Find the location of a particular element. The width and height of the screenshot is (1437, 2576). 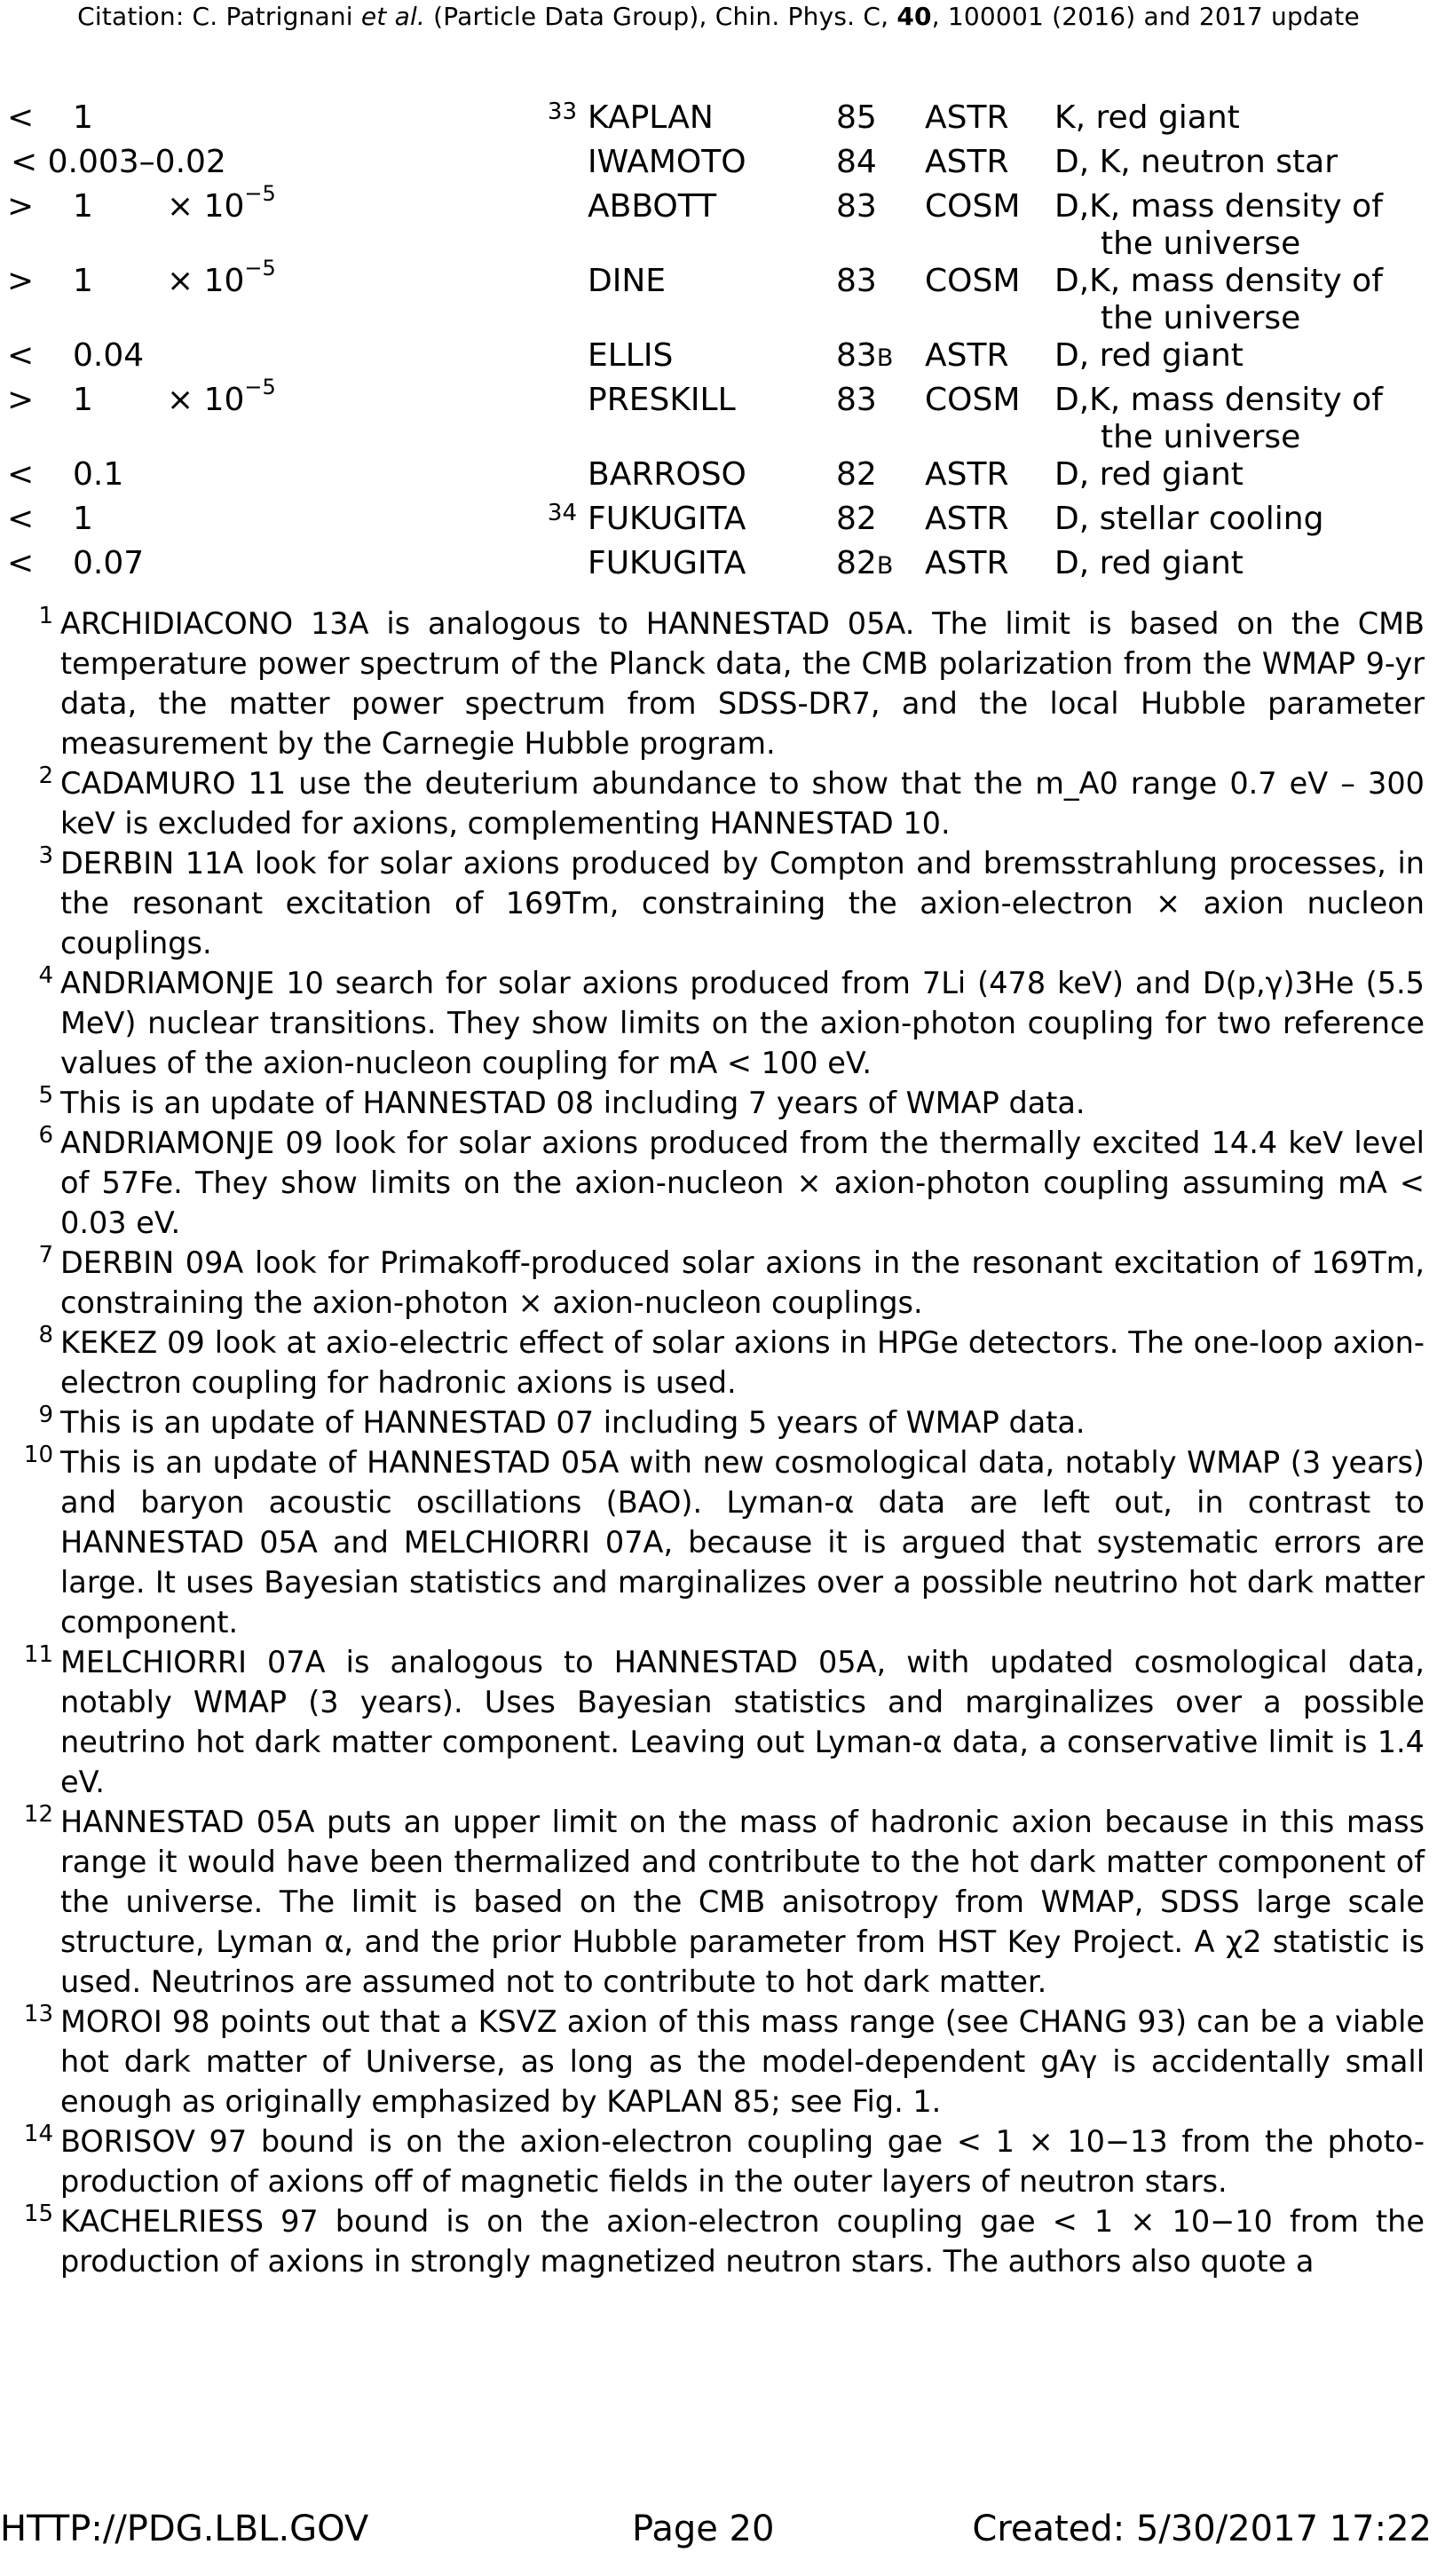

comment: K, red giant is located at coordinates (1147, 117).